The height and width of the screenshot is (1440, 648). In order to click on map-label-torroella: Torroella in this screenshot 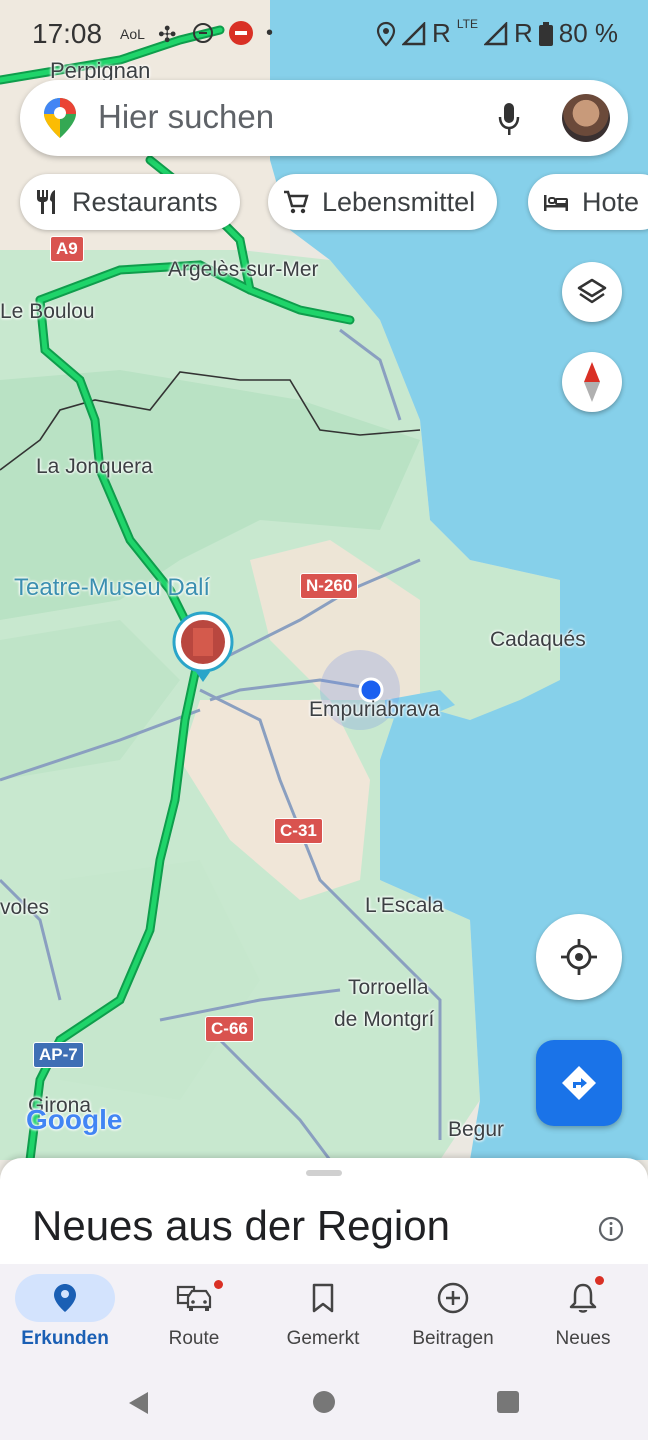, I will do `click(388, 988)`.